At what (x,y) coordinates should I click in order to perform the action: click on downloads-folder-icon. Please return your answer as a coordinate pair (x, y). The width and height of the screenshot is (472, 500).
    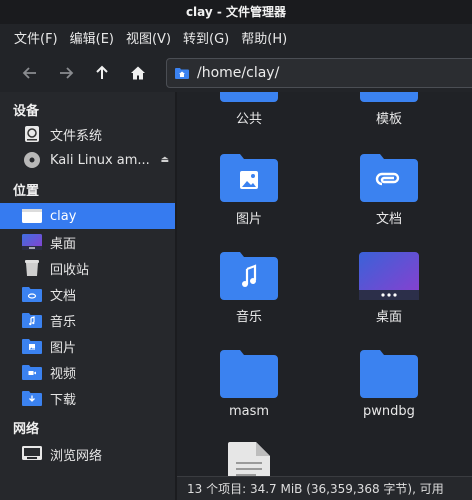
    Looking at the image, I should click on (32, 398).